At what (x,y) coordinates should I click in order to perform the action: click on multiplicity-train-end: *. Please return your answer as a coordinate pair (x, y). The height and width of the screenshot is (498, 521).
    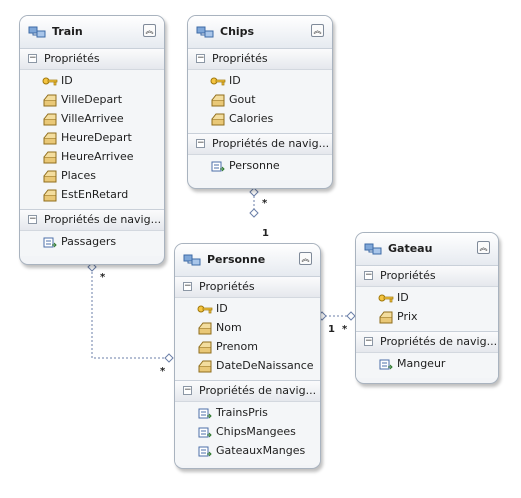
    Looking at the image, I should click on (103, 277).